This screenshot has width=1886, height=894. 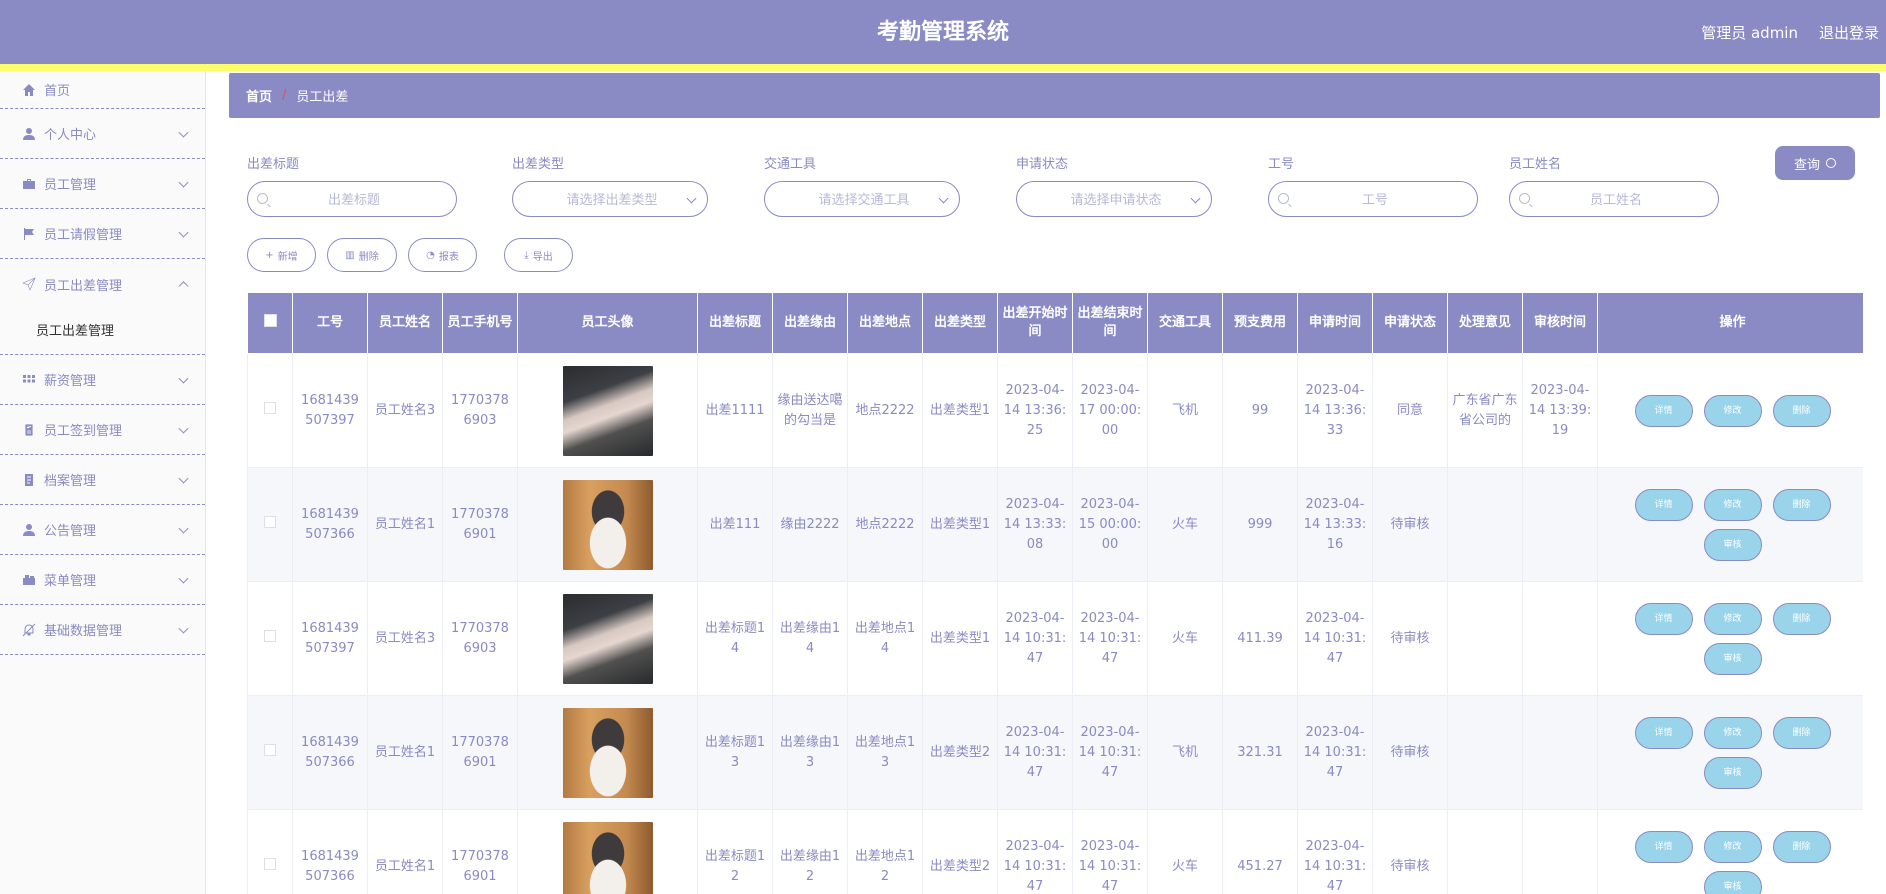 What do you see at coordinates (259, 95) in the screenshot?
I see `breadcrumb-home: 首页` at bounding box center [259, 95].